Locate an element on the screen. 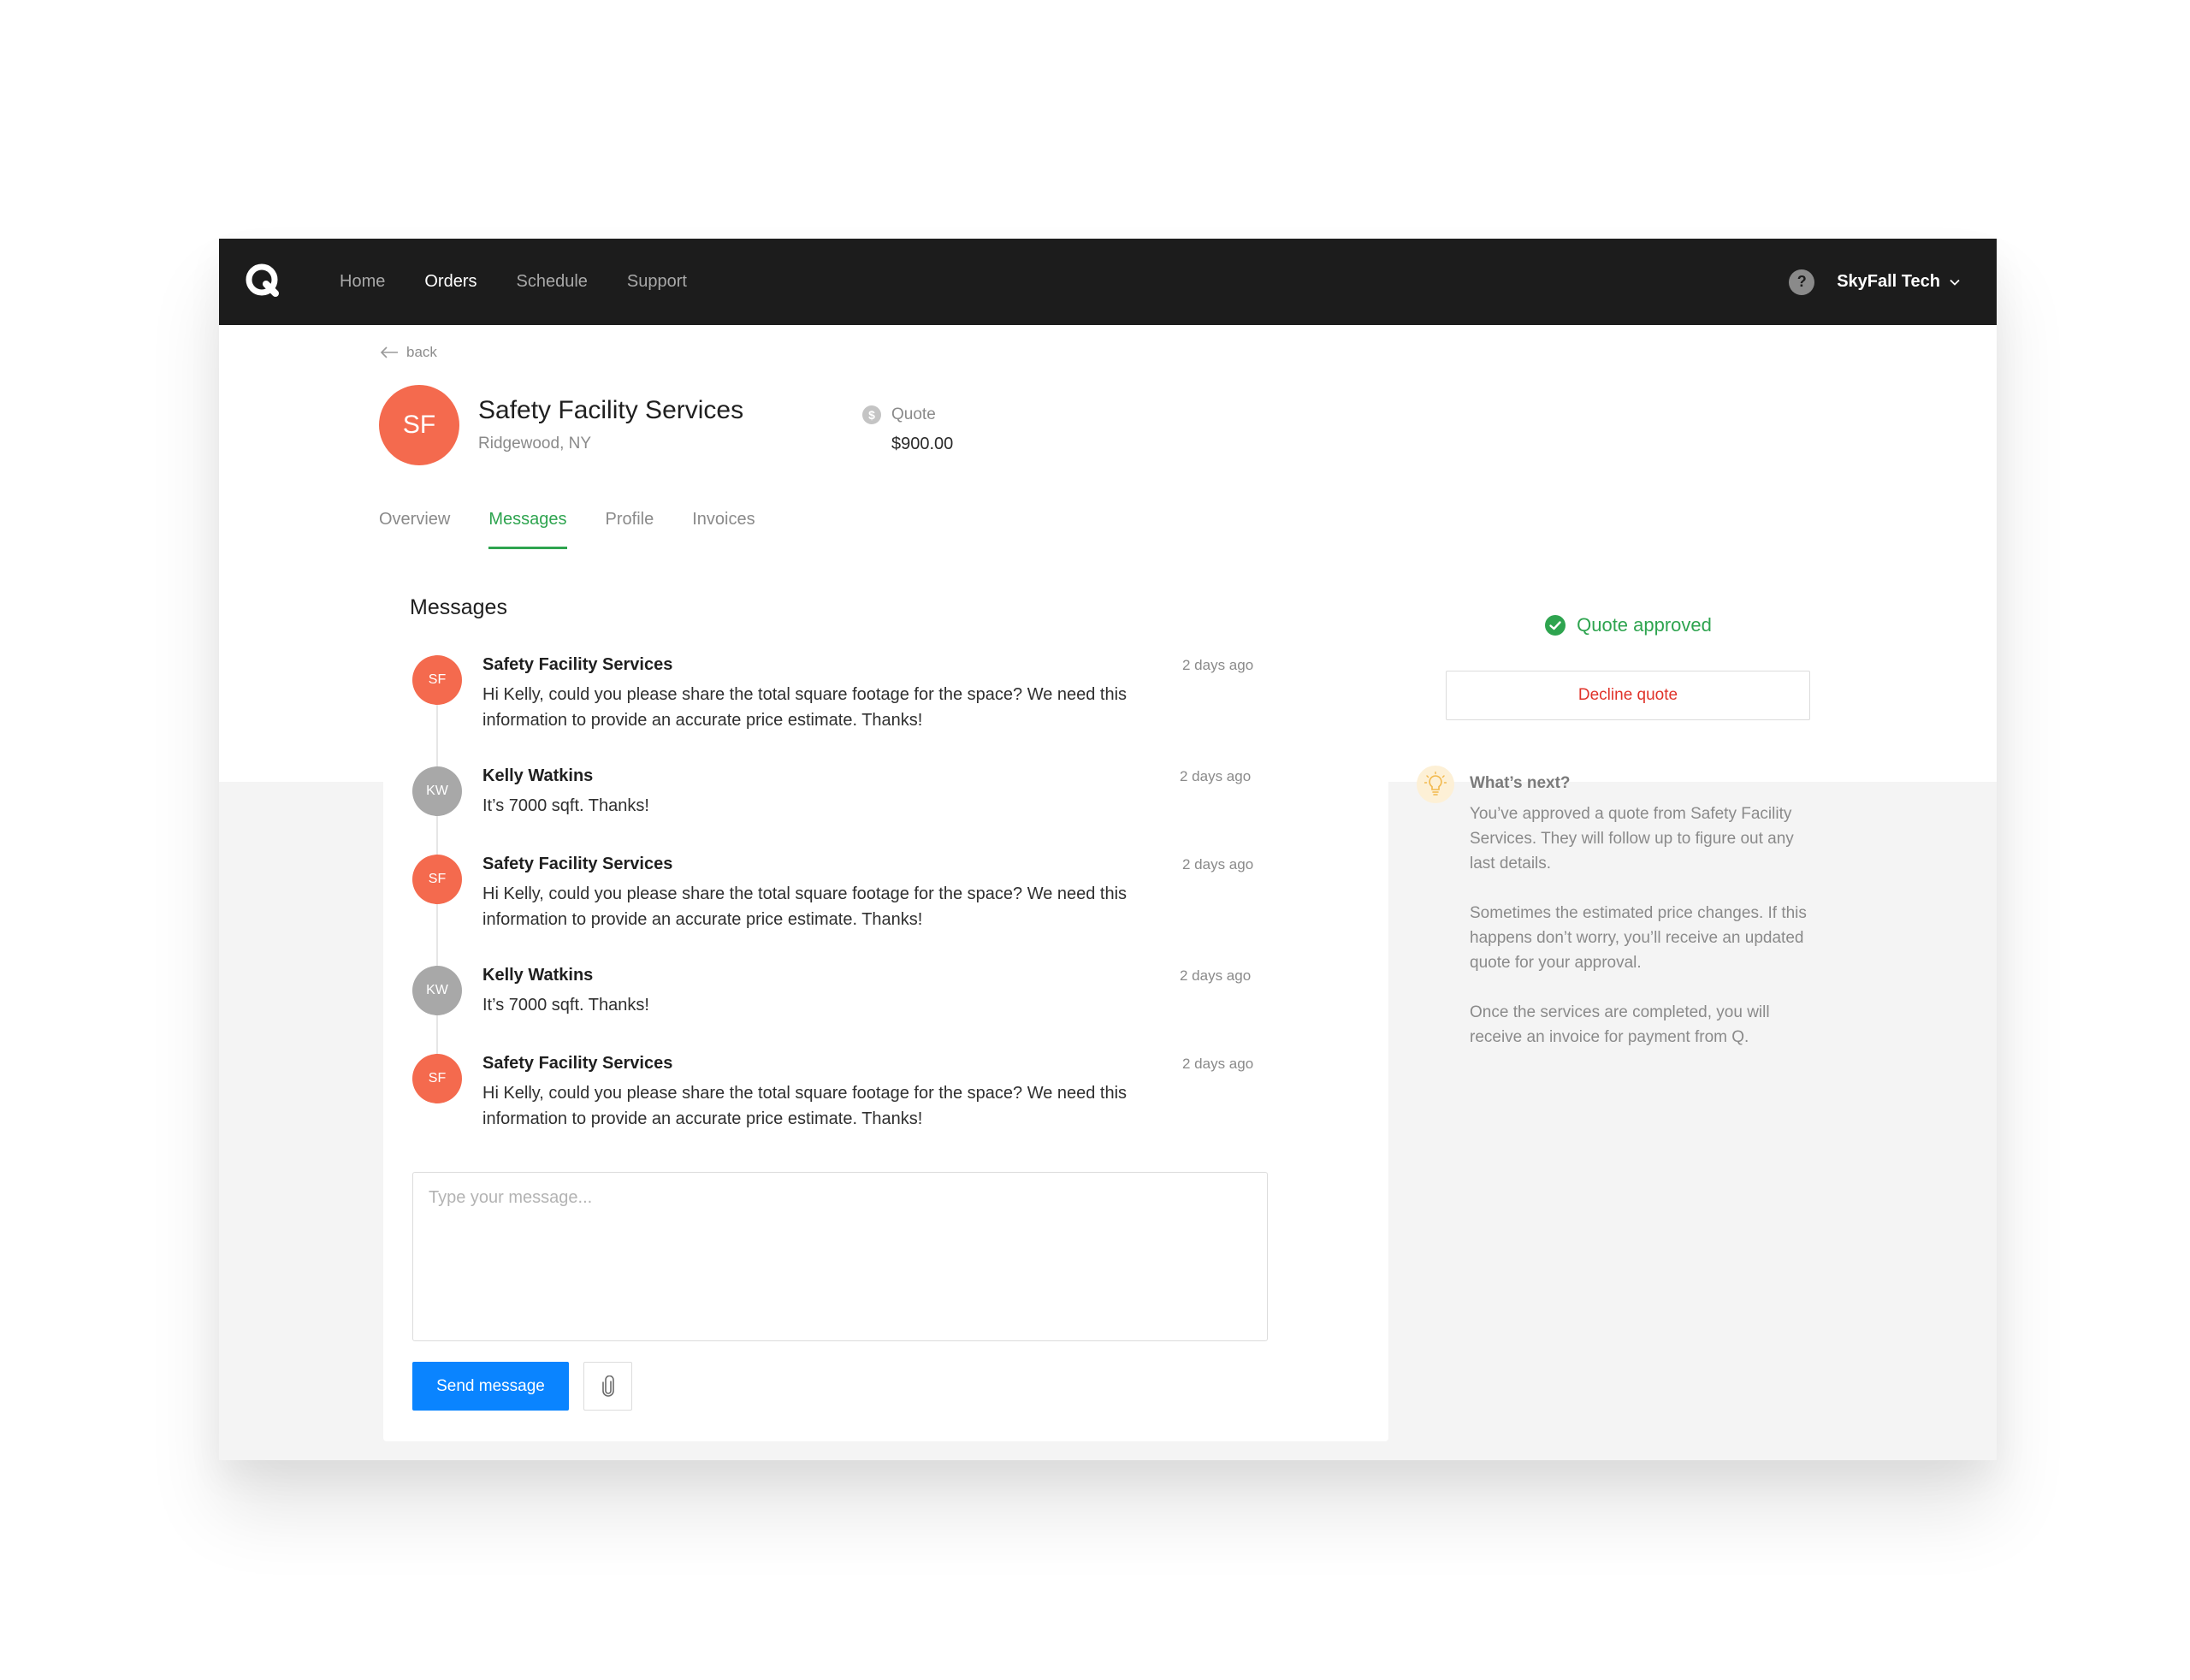 The image size is (2190, 1680). lightbulb-icon is located at coordinates (1435, 785).